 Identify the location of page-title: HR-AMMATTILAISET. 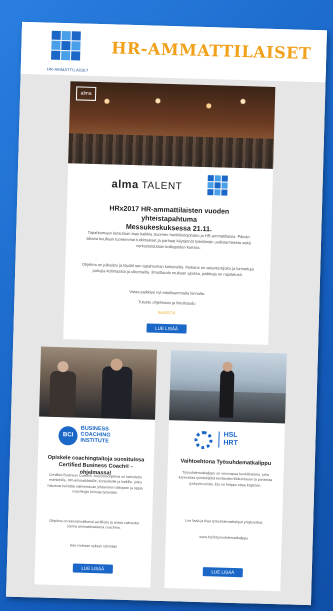
(211, 50).